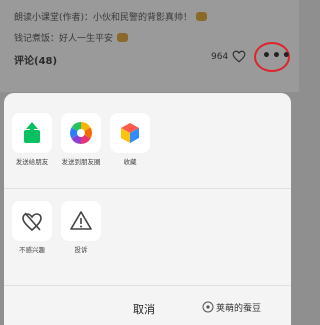 The image size is (320, 325). What do you see at coordinates (130, 162) in the screenshot?
I see `favorite-label: 收藏` at bounding box center [130, 162].